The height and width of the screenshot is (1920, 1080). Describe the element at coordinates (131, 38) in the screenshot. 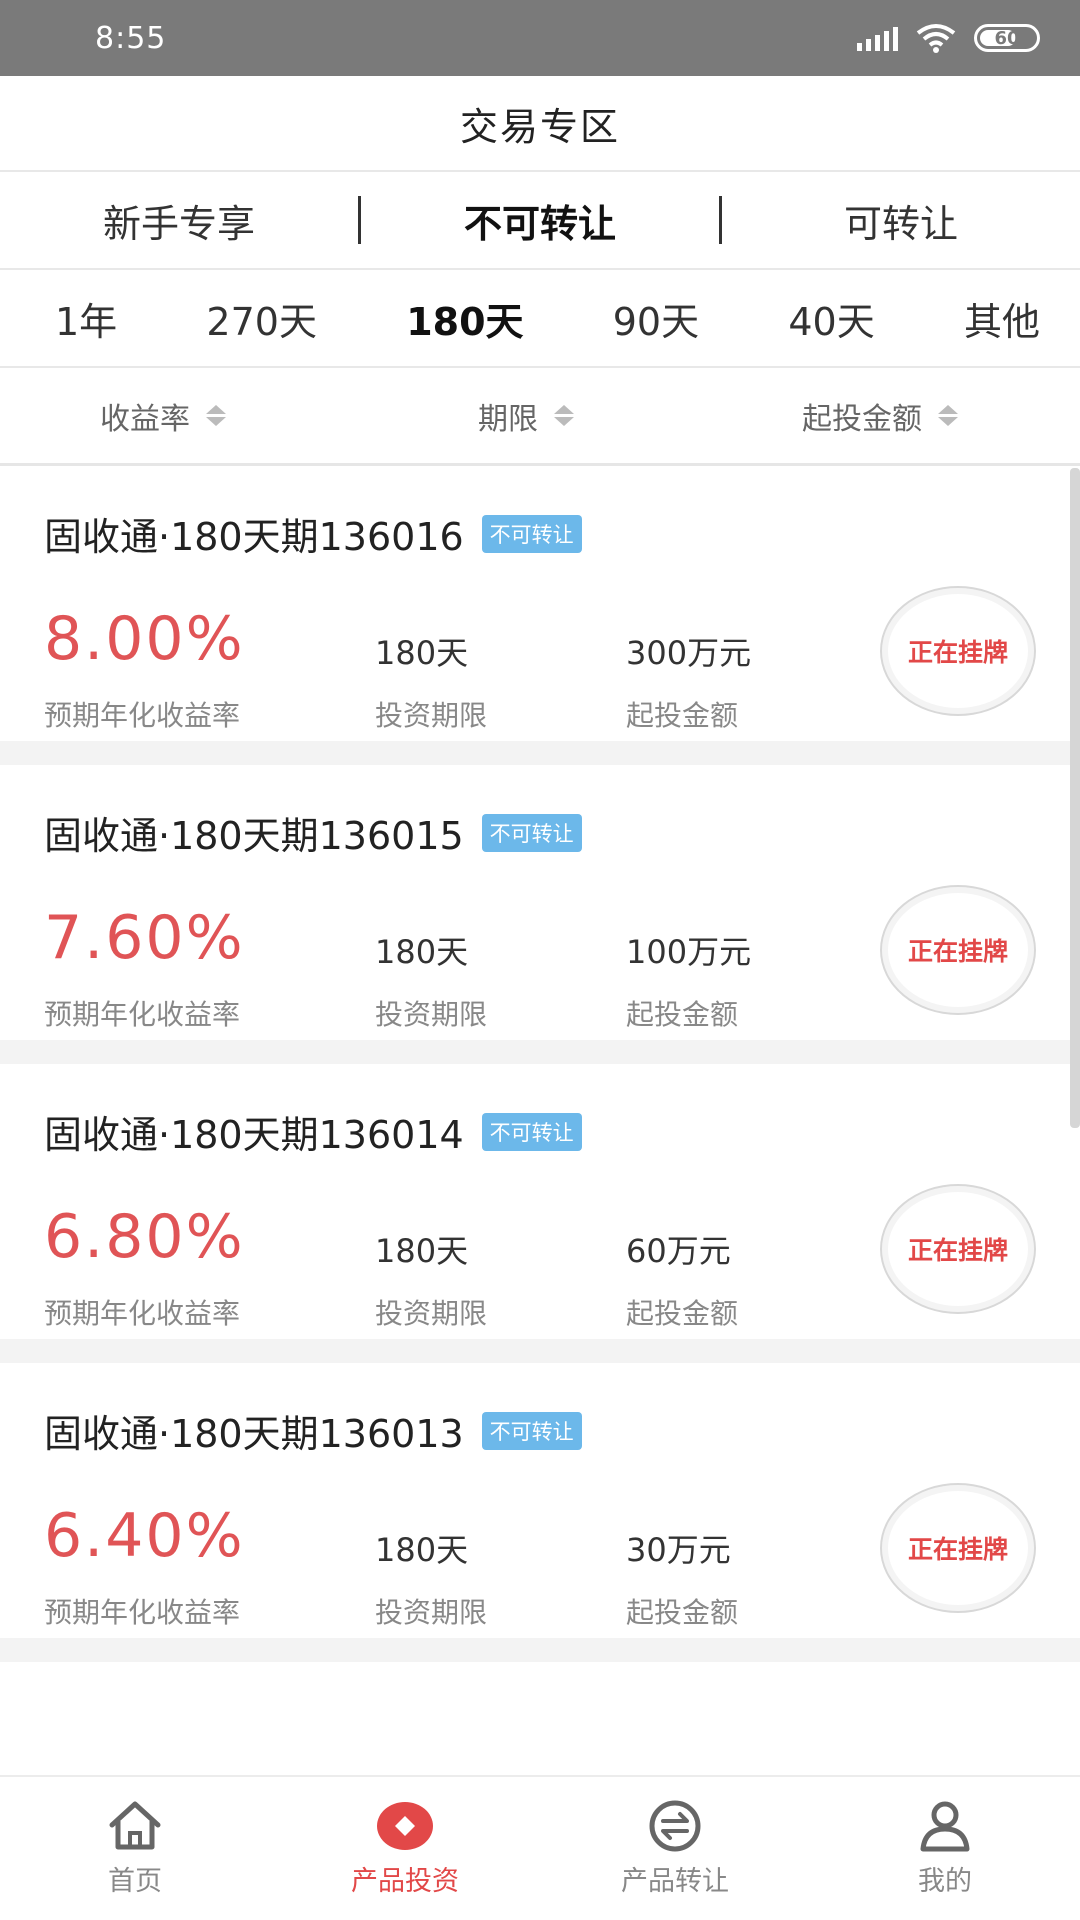

I see `status-time: 8:55` at that location.